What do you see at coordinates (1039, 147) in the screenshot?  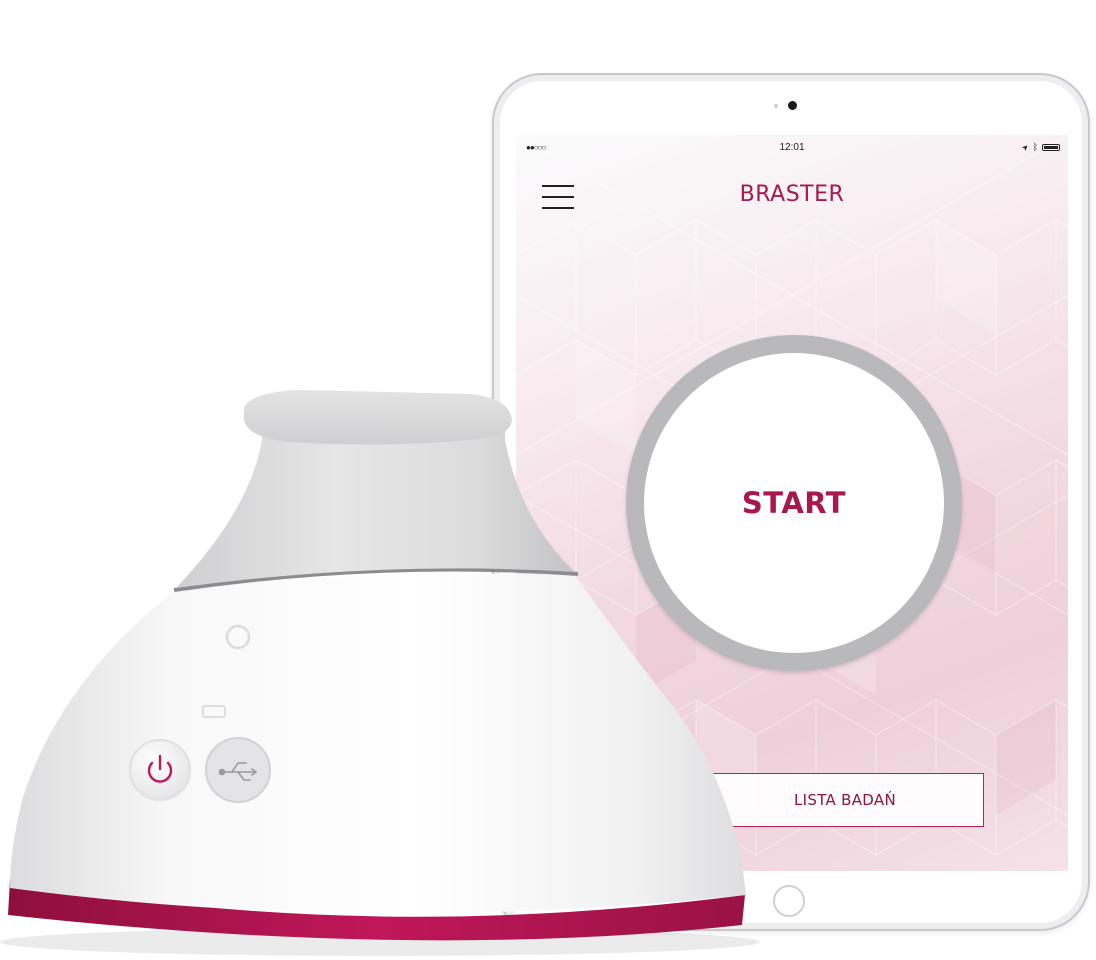 I see `status-icons: ➤ ᛒ` at bounding box center [1039, 147].